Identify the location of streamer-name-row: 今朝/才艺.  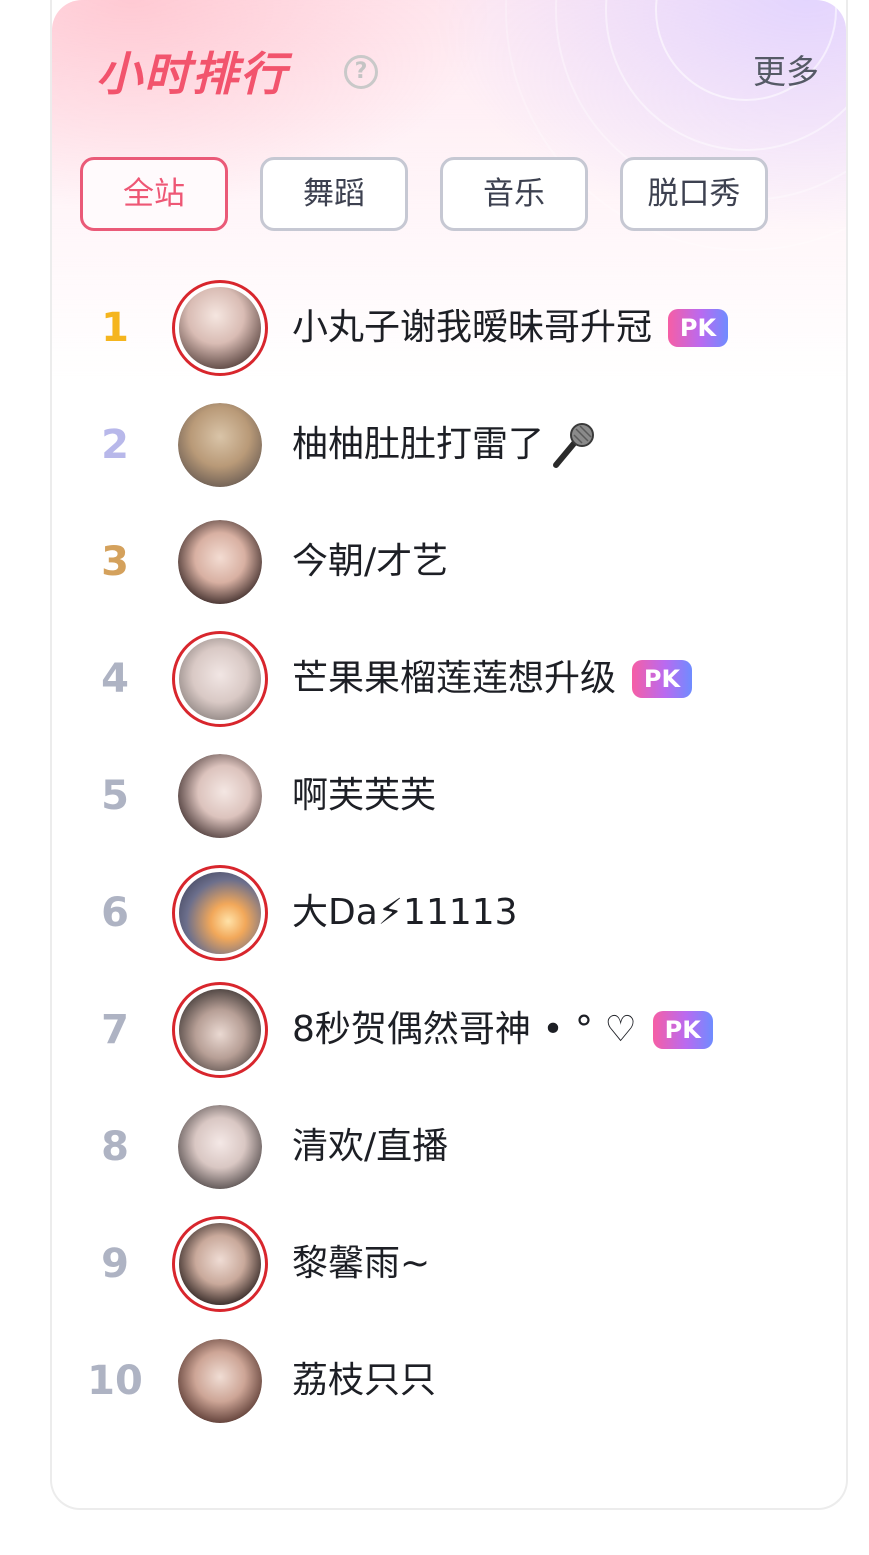
(370, 562).